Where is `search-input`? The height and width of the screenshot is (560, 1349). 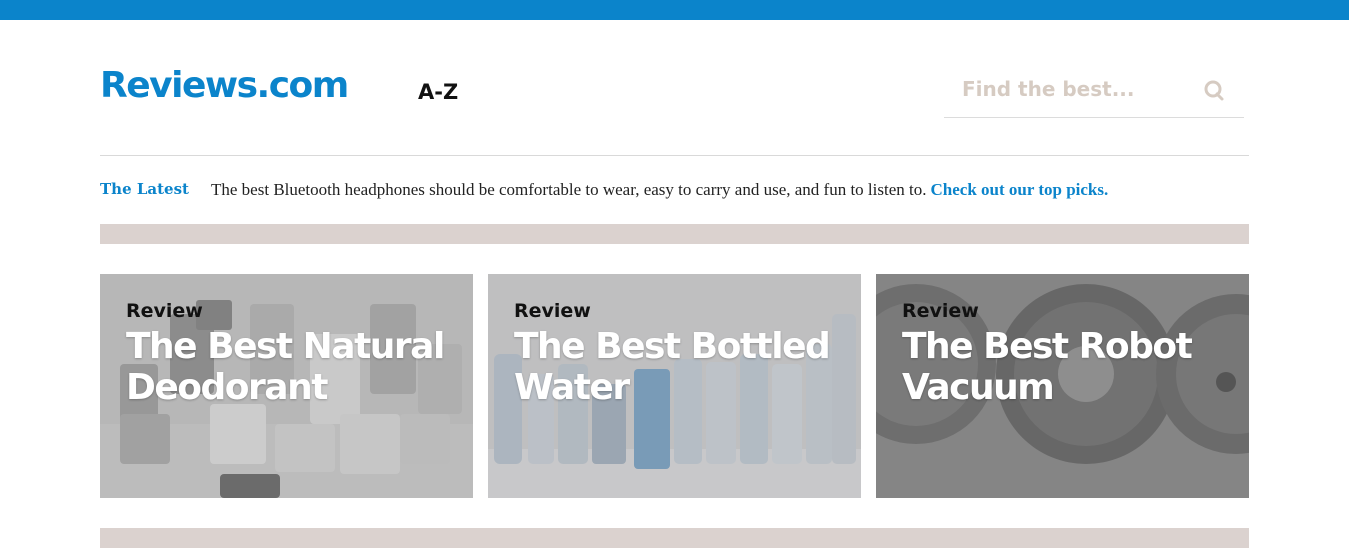
search-input is located at coordinates (1077, 89).